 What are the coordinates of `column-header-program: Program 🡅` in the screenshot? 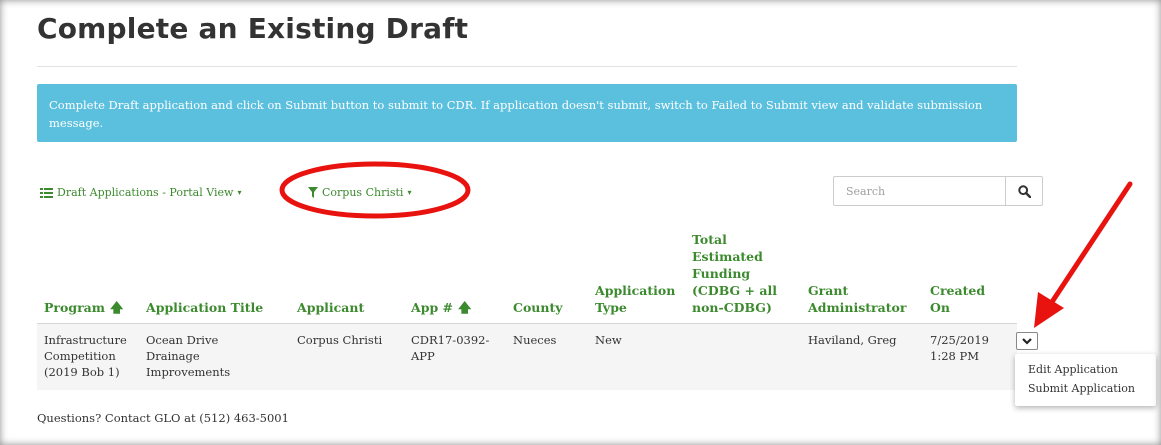 It's located at (83, 308).